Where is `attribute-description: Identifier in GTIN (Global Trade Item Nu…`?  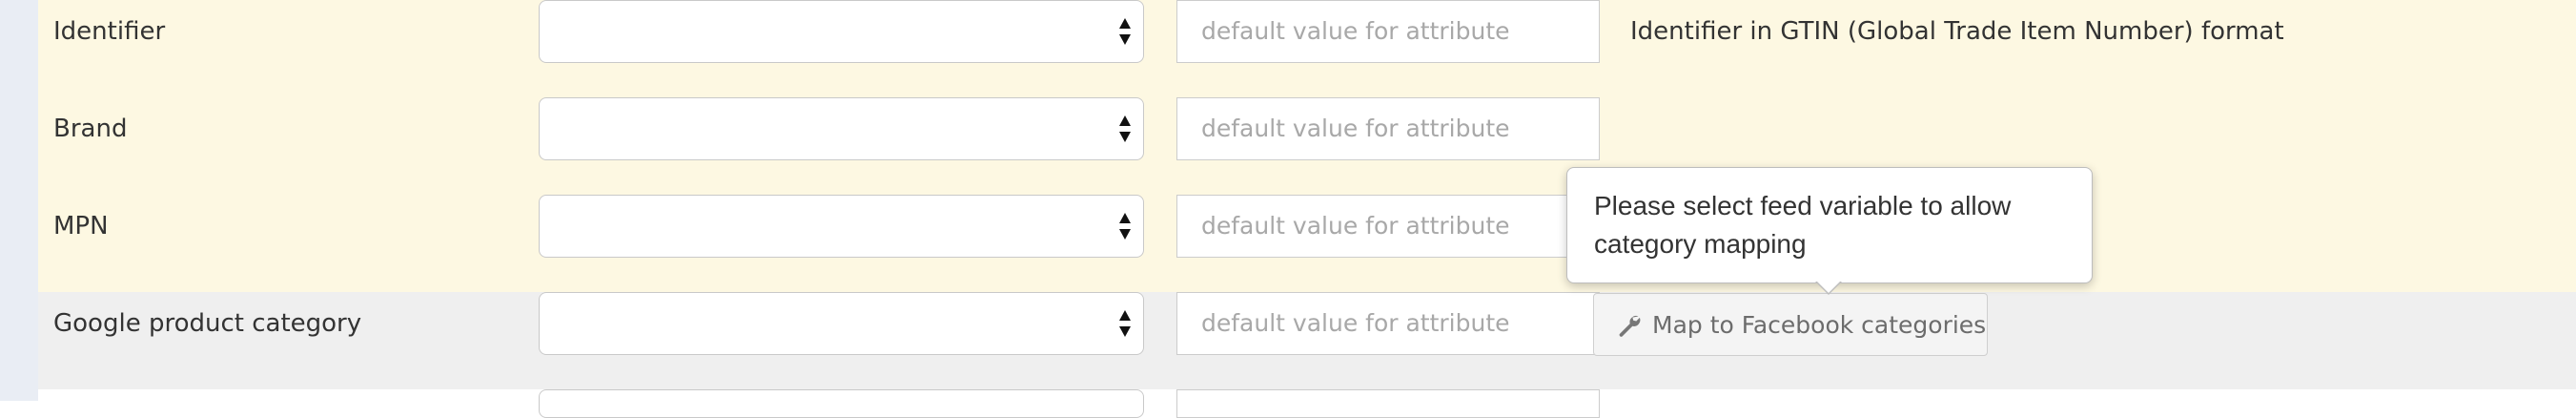
attribute-description: Identifier in GTIN (Global Trade Item Nu… is located at coordinates (1957, 31).